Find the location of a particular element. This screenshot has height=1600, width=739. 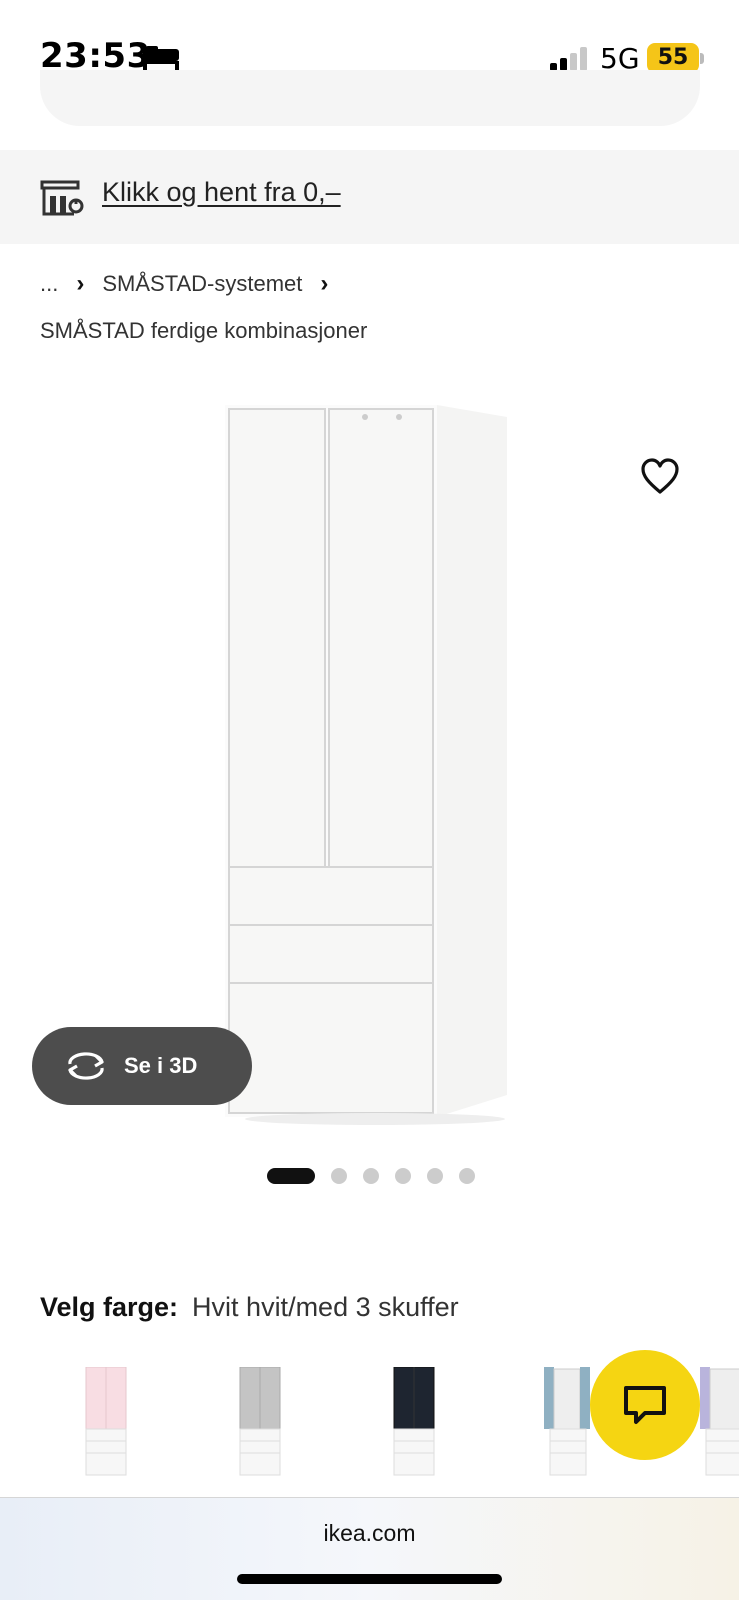

breadcrumb: ... › SMÅSTAD-systemet › is located at coordinates (193, 284).